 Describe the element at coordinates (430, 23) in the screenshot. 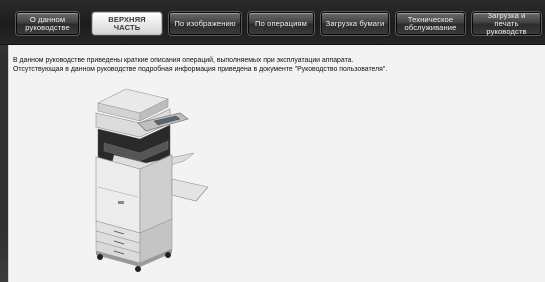

I see `tab-maintenance: Техническое обслуживание` at that location.